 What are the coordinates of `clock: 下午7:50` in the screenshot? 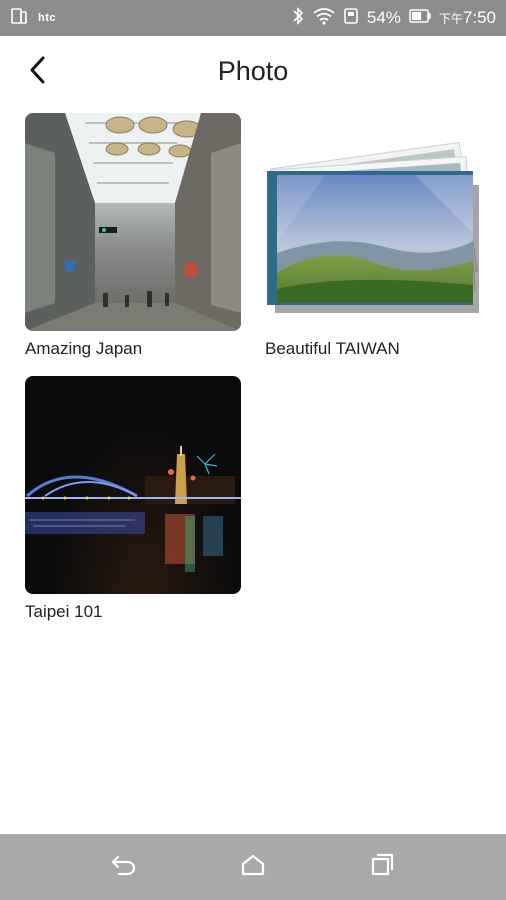 It's located at (467, 18).